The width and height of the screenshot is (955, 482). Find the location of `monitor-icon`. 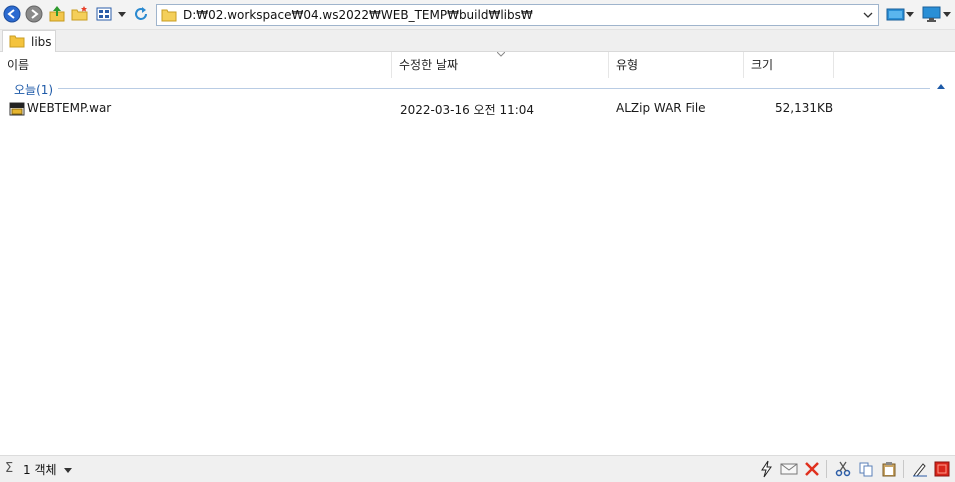

monitor-icon is located at coordinates (931, 14).